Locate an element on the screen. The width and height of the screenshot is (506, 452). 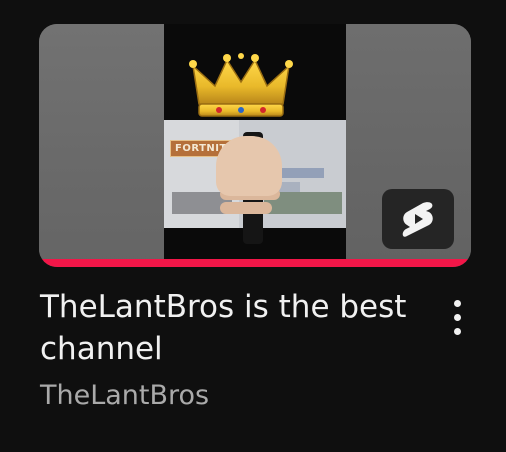
hand-finger is located at coordinates (246, 208).